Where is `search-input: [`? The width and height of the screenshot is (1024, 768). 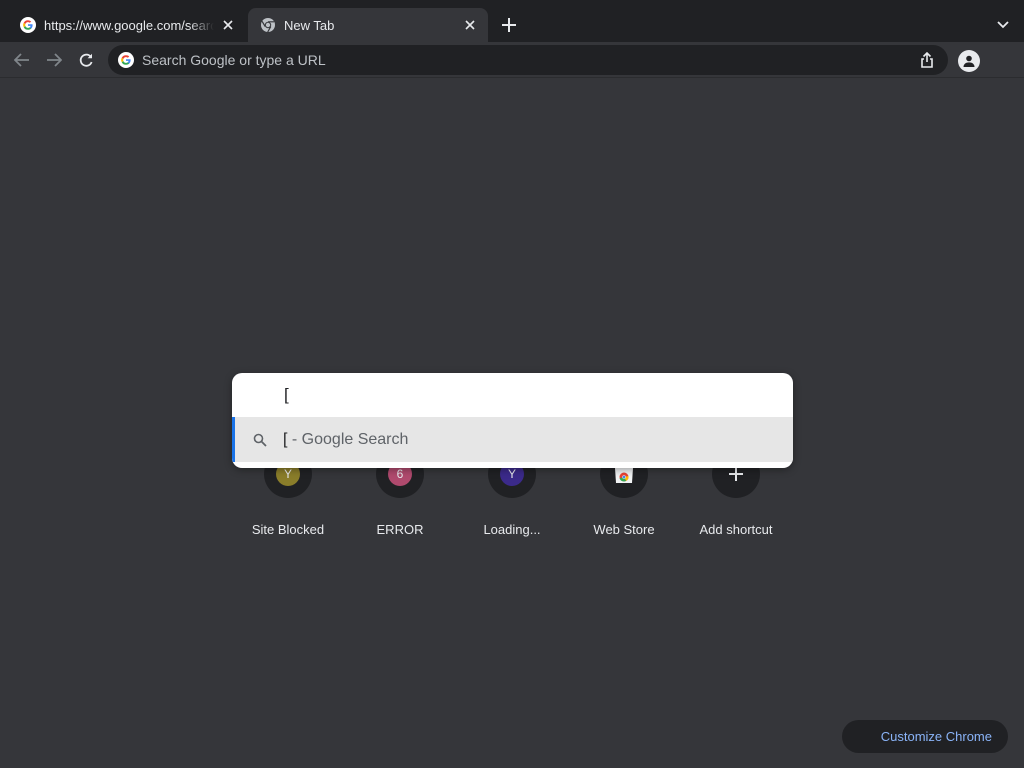
search-input: [ is located at coordinates (286, 396).